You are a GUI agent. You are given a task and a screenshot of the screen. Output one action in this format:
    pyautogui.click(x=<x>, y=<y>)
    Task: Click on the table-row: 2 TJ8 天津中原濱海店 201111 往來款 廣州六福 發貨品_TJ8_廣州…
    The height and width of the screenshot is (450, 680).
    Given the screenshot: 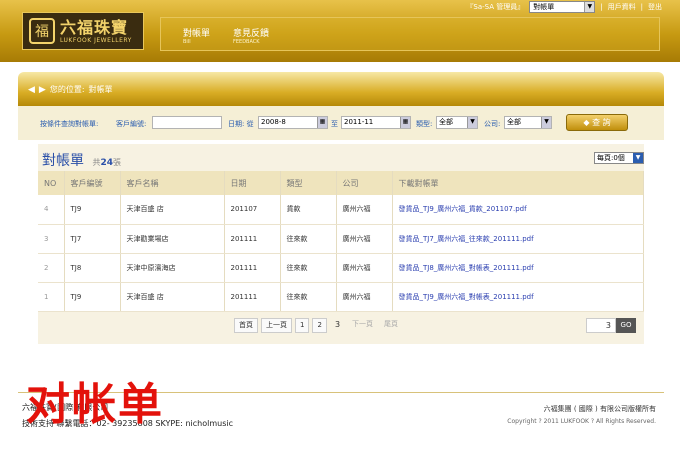 What is the action you would take?
    pyautogui.click(x=341, y=268)
    